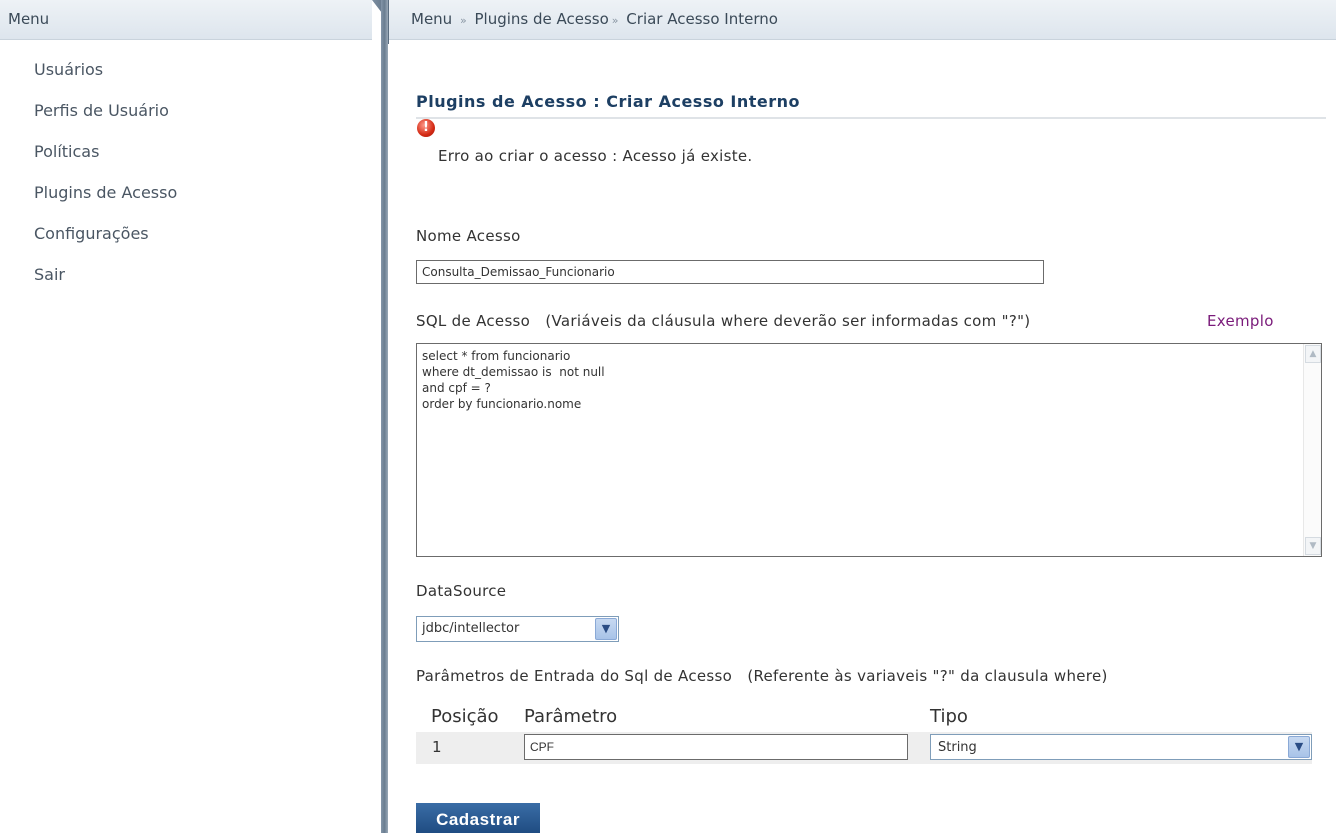 The height and width of the screenshot is (833, 1336). I want to click on sidebar-item-usuarios: Usuários, so click(186, 80).